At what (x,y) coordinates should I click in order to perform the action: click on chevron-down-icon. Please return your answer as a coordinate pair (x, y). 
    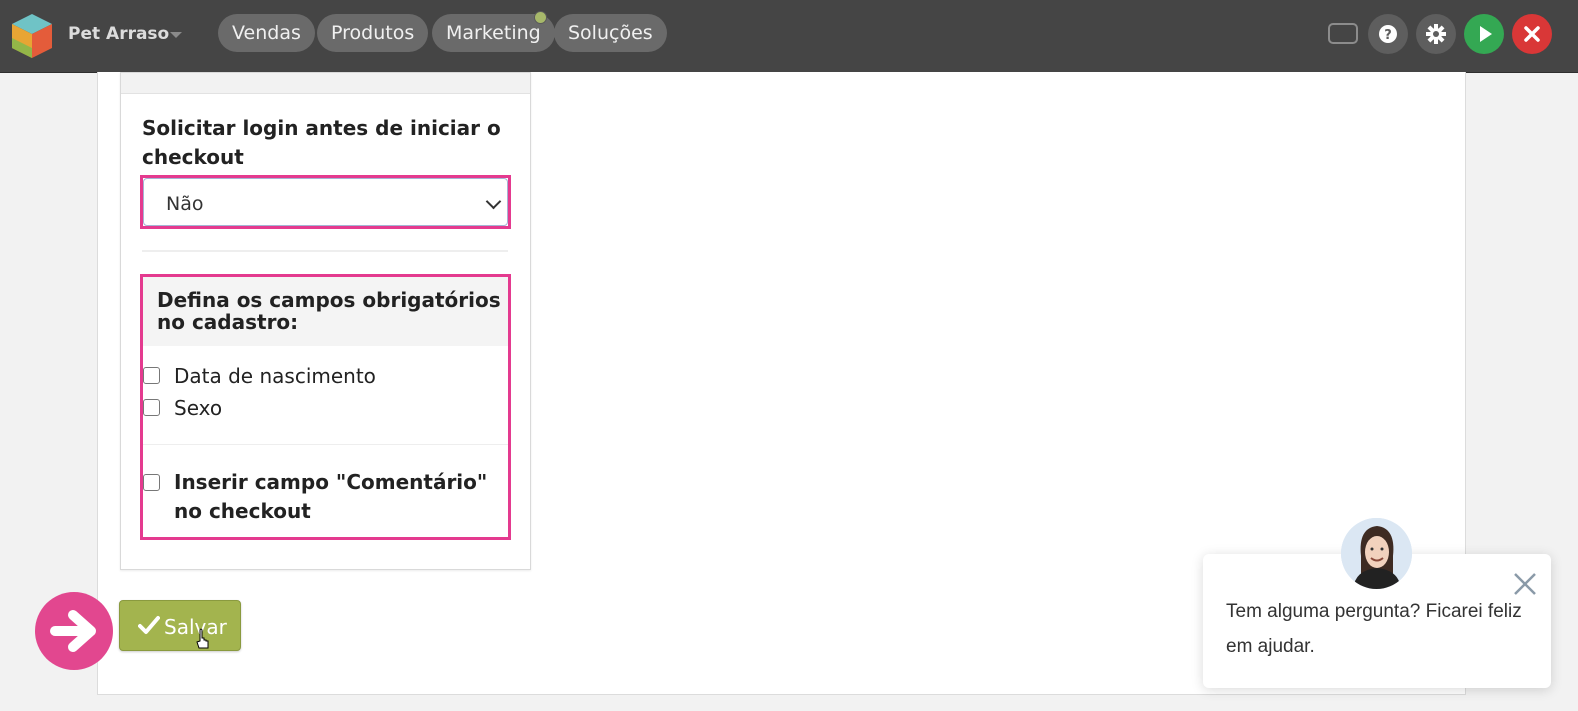
    Looking at the image, I should click on (176, 35).